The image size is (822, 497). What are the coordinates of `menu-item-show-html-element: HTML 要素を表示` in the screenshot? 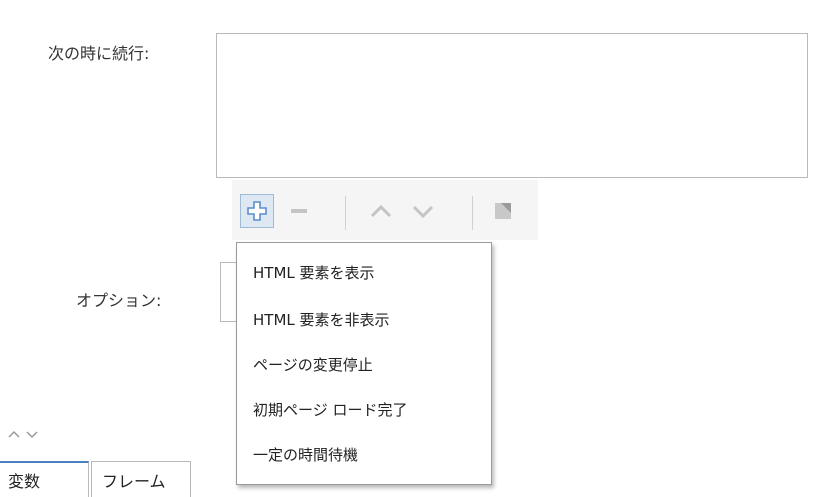 It's located at (364, 272).